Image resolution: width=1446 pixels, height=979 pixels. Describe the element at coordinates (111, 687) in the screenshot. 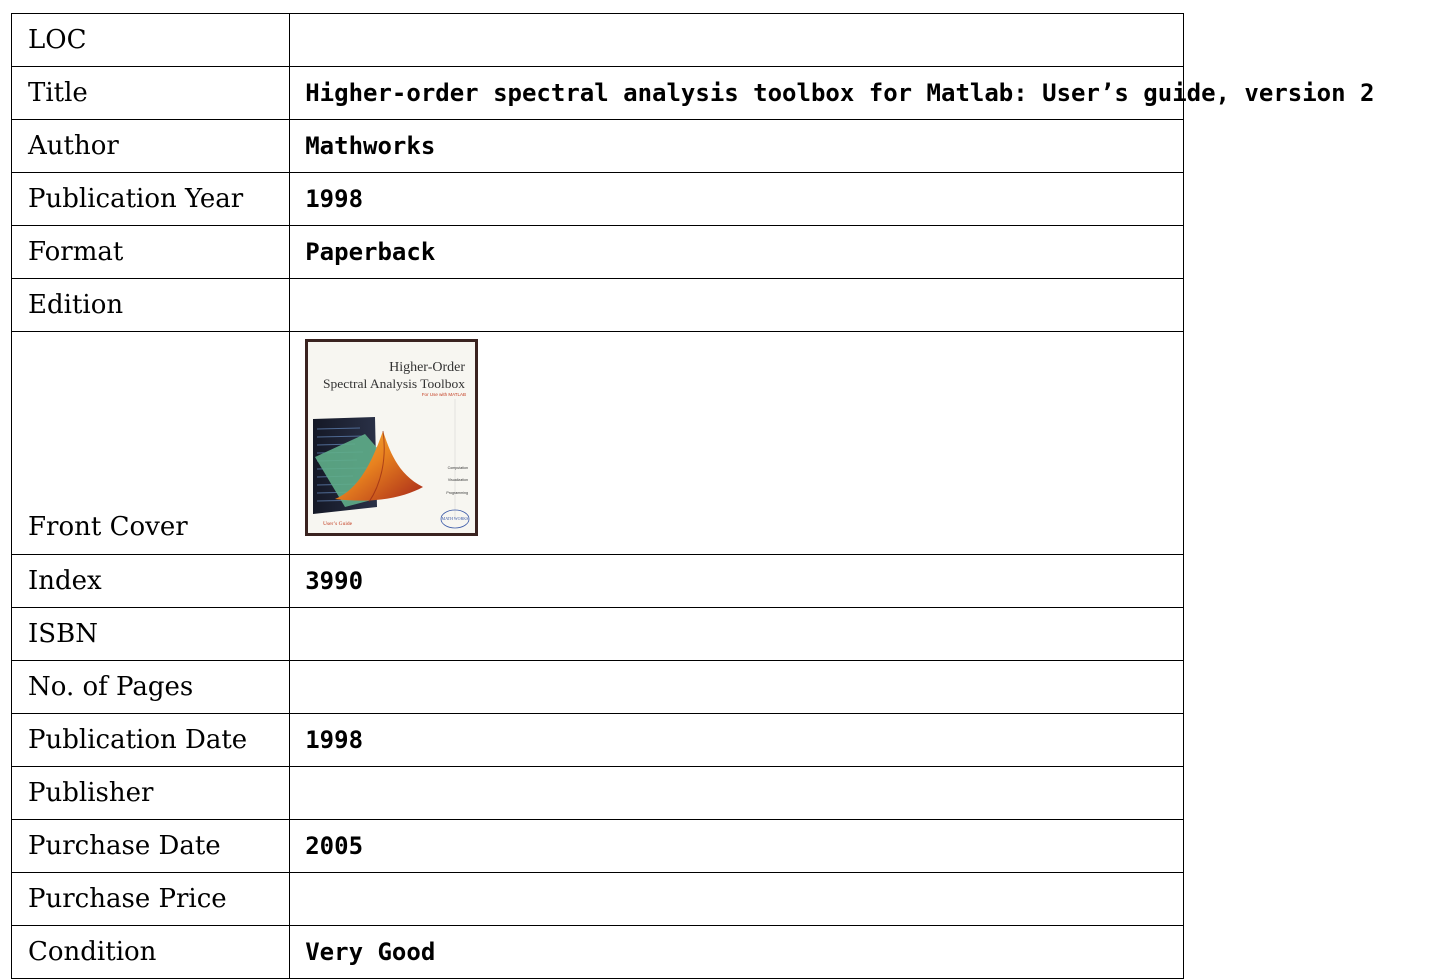

I see `field-label-no-of-pages: No. of Pages` at that location.